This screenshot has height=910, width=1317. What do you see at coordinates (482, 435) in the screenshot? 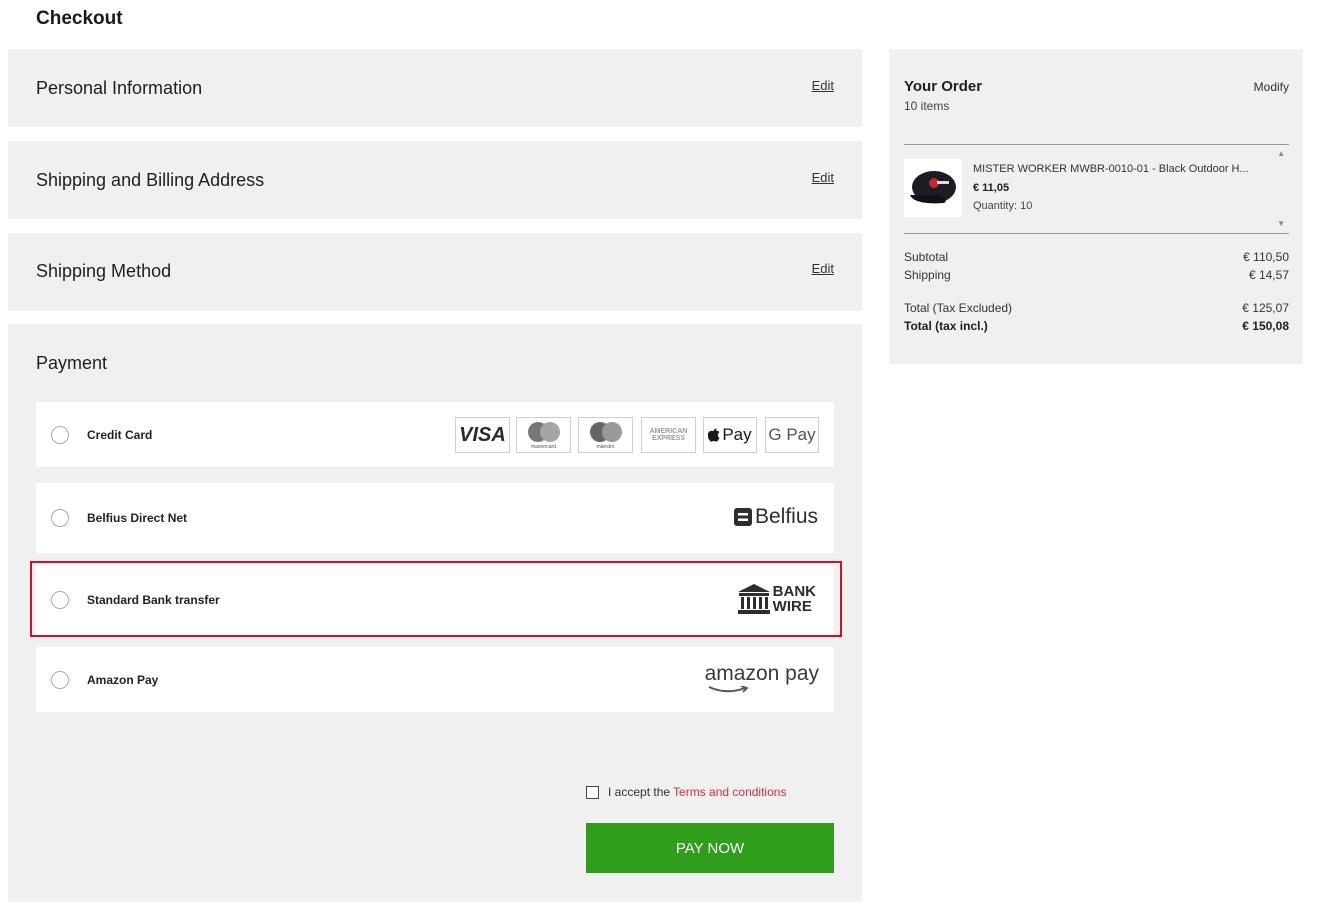
I see `visa-logo-icon: VISA` at bounding box center [482, 435].